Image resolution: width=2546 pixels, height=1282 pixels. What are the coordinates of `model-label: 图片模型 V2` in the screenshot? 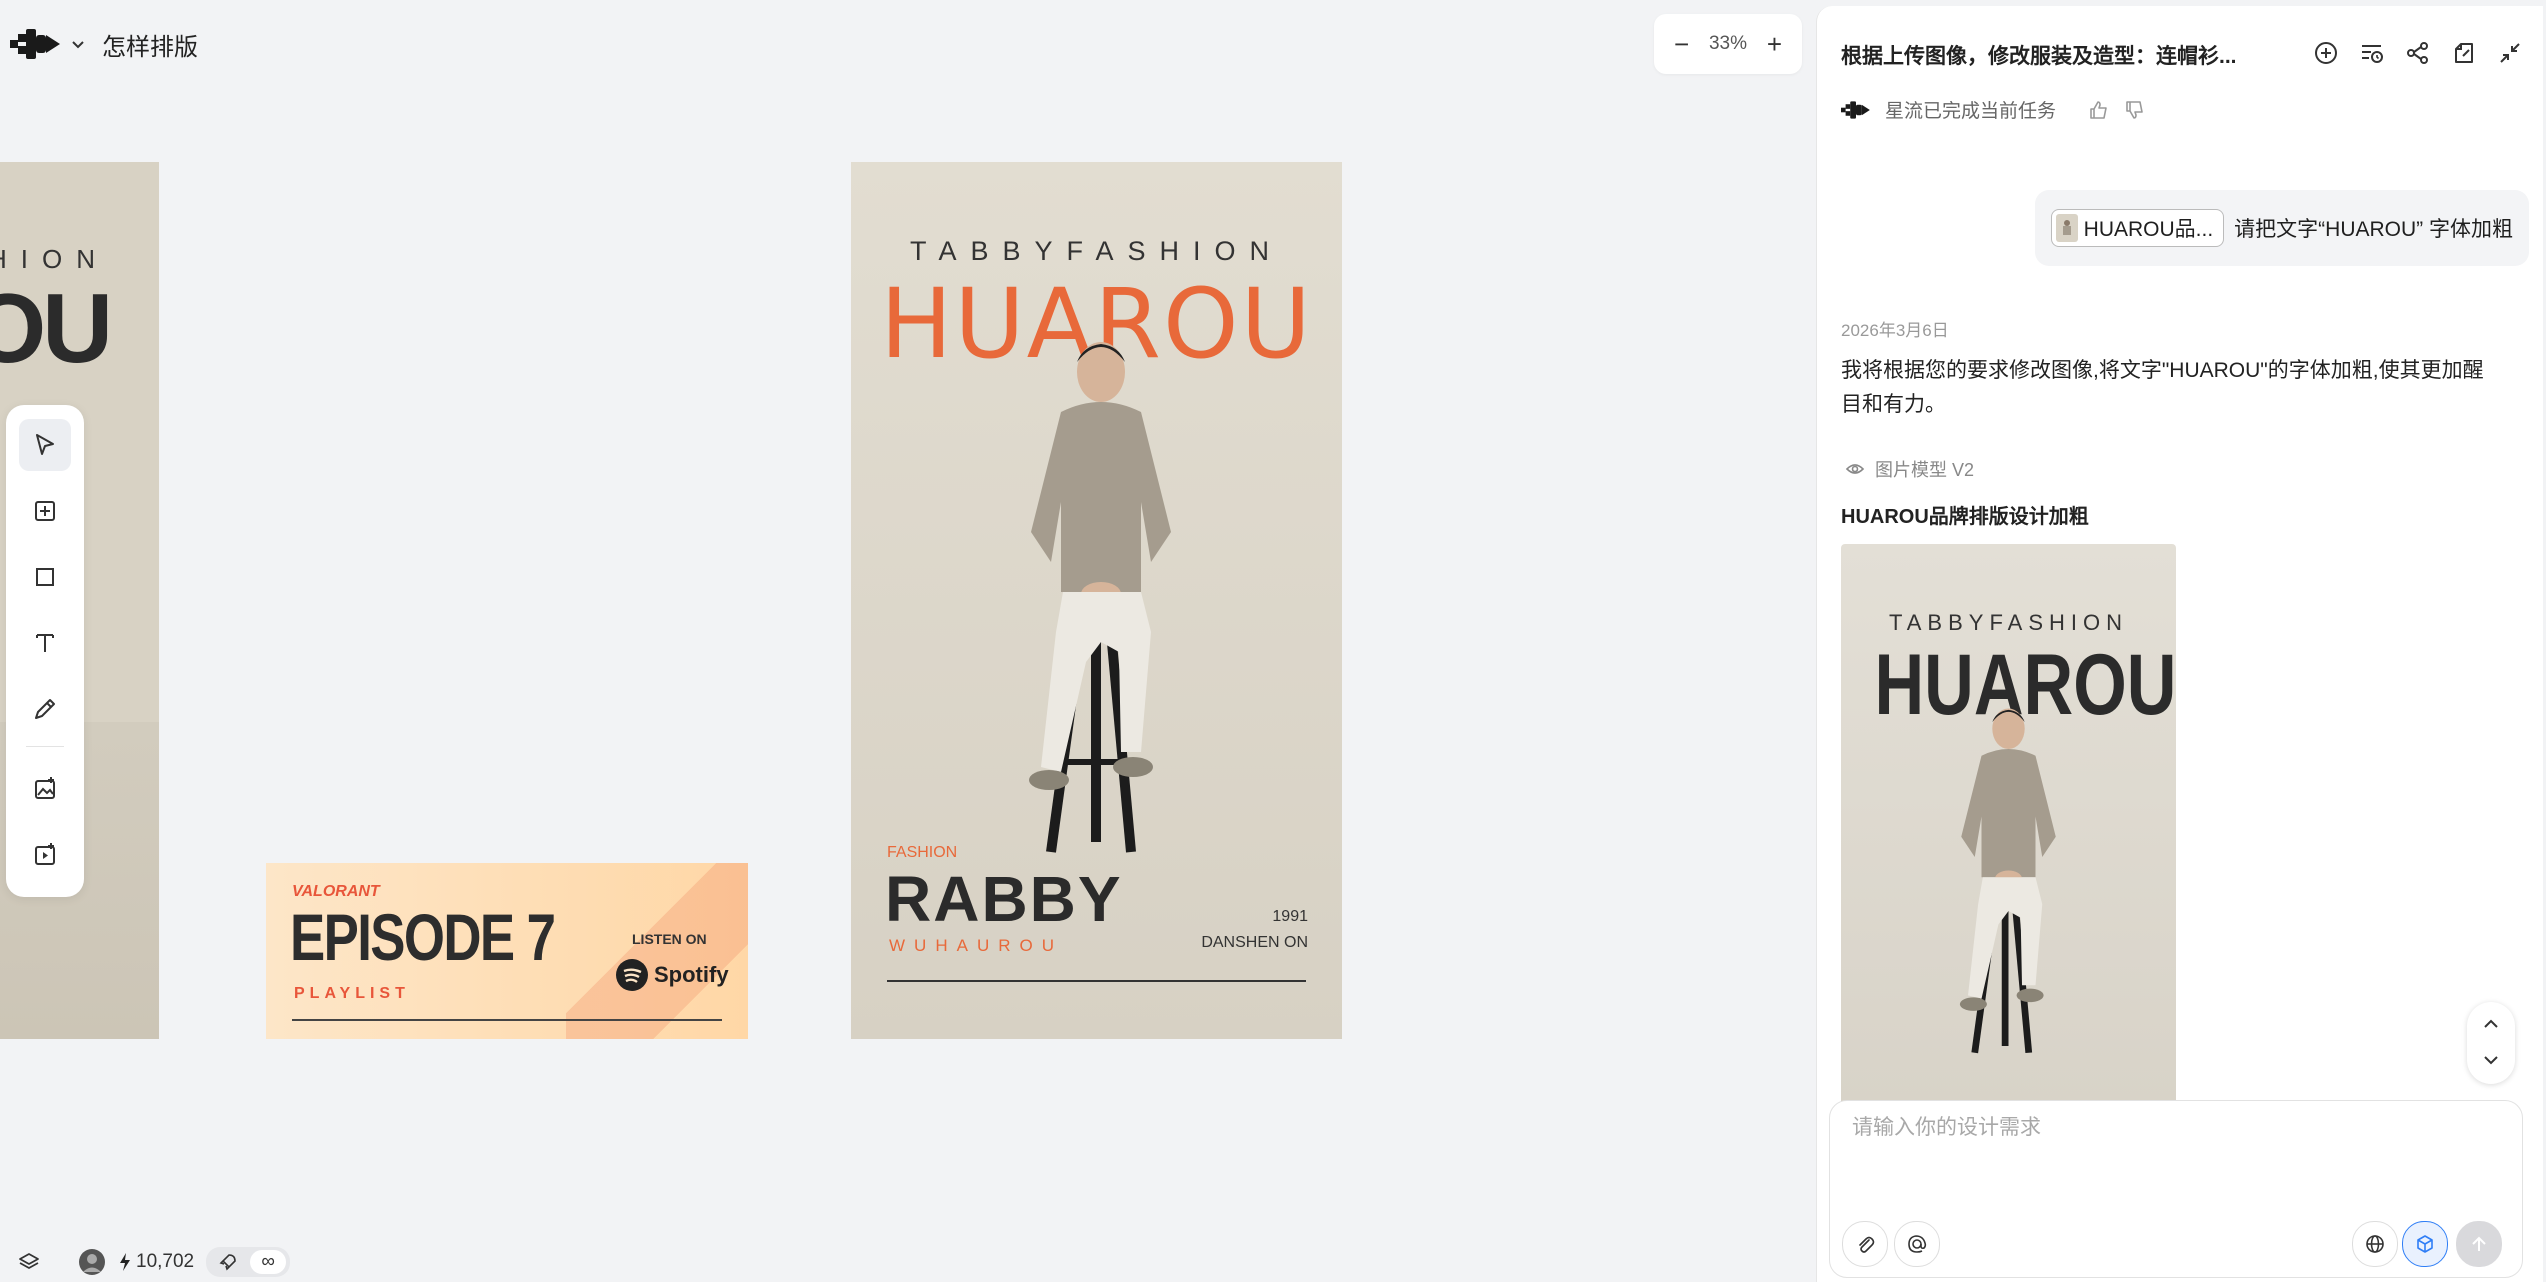 It's located at (1909, 469).